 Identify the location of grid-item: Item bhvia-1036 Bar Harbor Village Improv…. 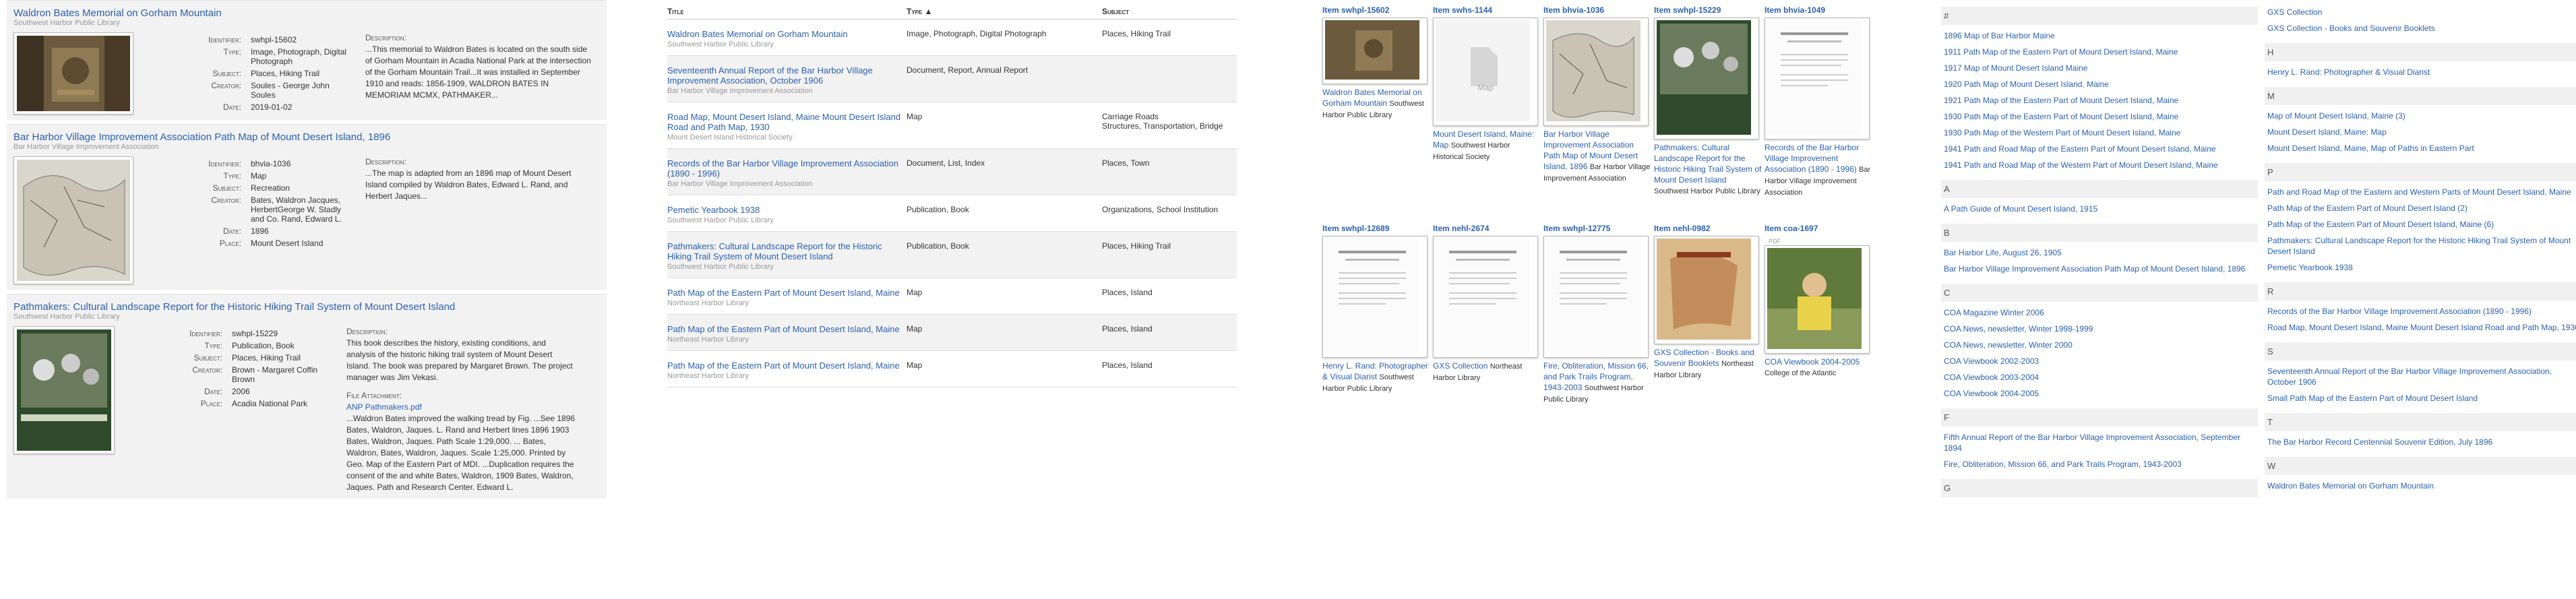
(1597, 99).